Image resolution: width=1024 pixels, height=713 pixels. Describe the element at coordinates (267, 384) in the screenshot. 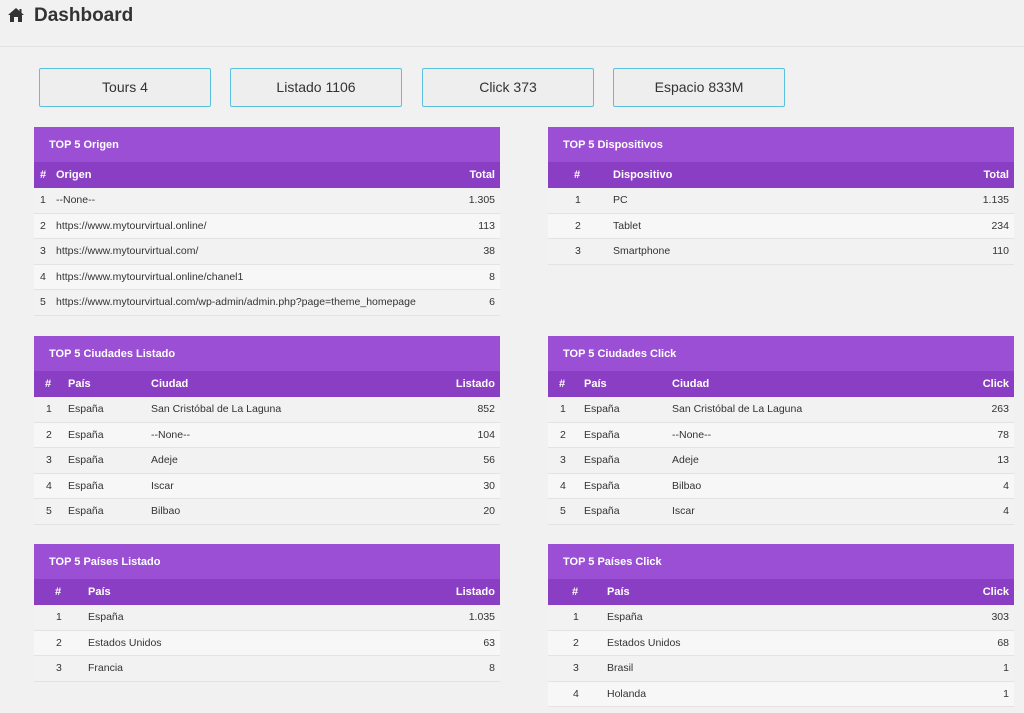

I see `table-header: # País Ciudad Listado` at that location.